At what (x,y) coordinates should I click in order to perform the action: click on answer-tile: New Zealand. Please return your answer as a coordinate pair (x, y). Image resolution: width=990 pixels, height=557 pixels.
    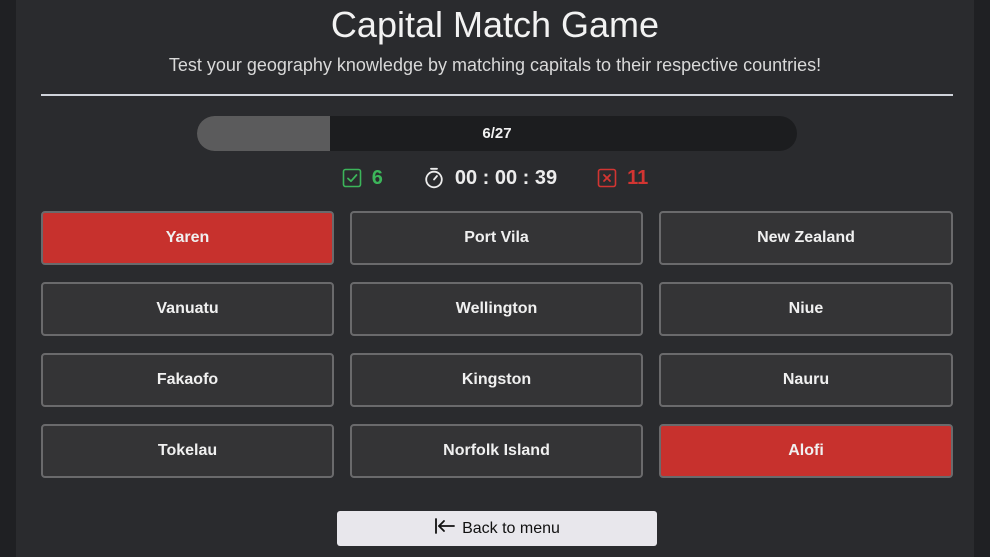
    Looking at the image, I should click on (806, 238).